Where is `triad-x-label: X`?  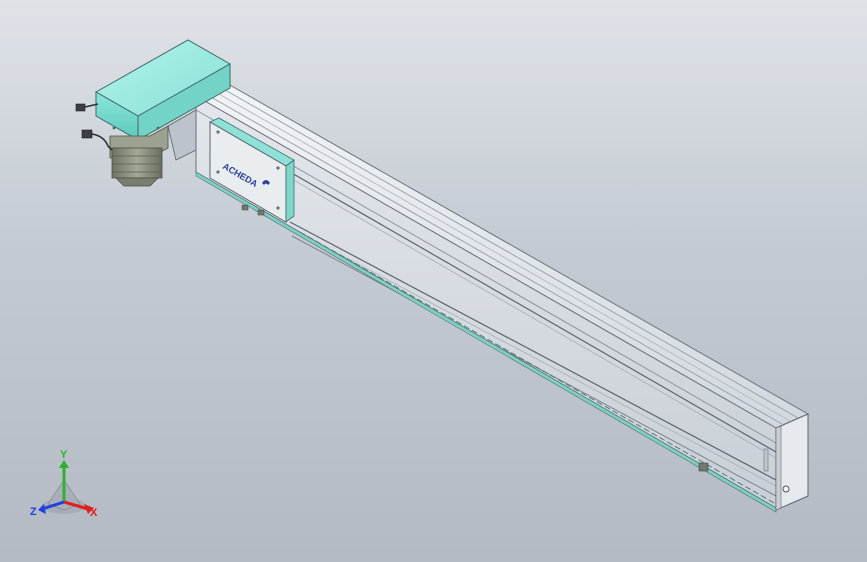
triad-x-label: X is located at coordinates (94, 513).